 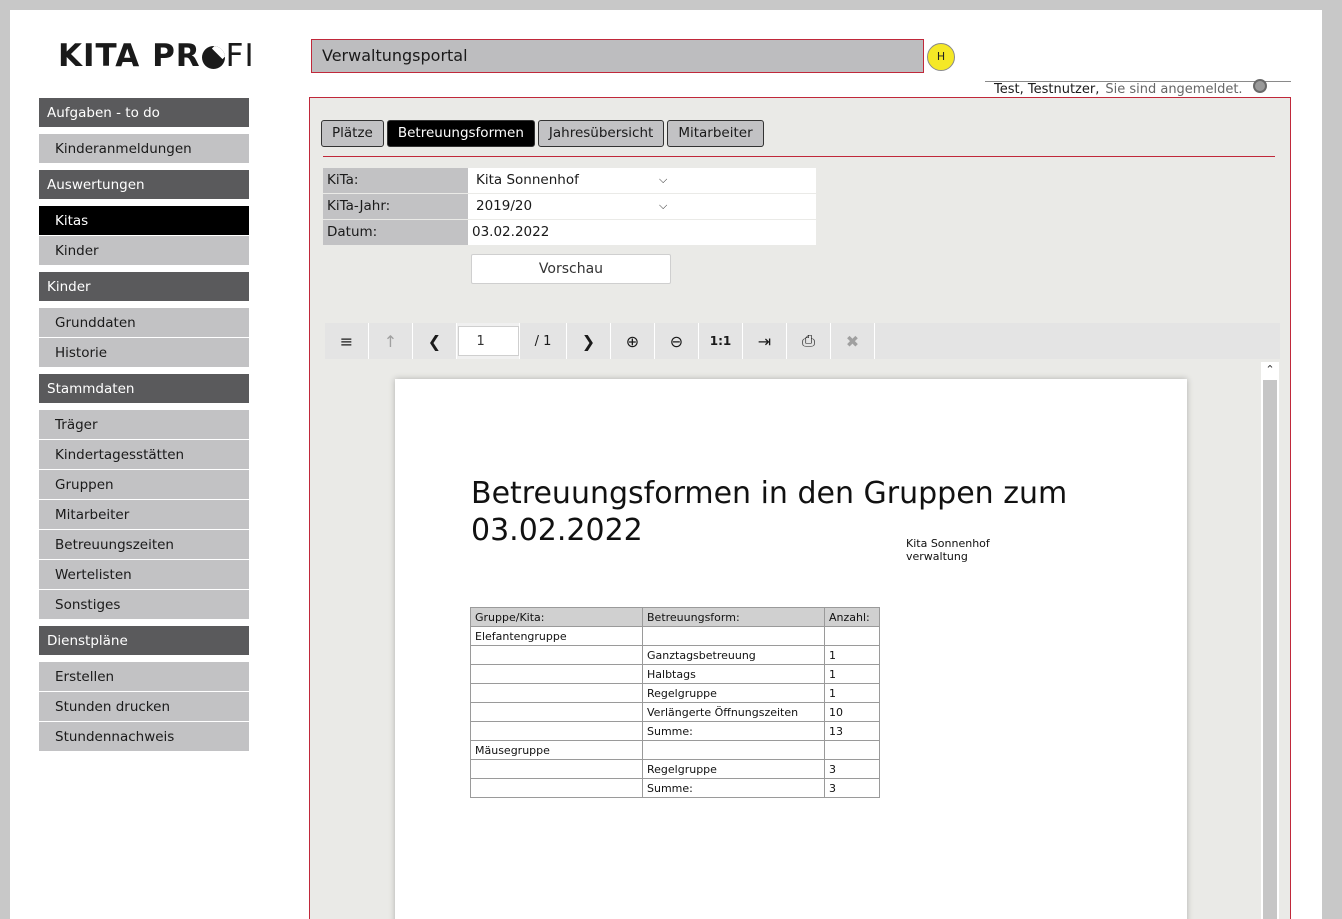 I want to click on table-row: Summe: 13, so click(x=675, y=731).